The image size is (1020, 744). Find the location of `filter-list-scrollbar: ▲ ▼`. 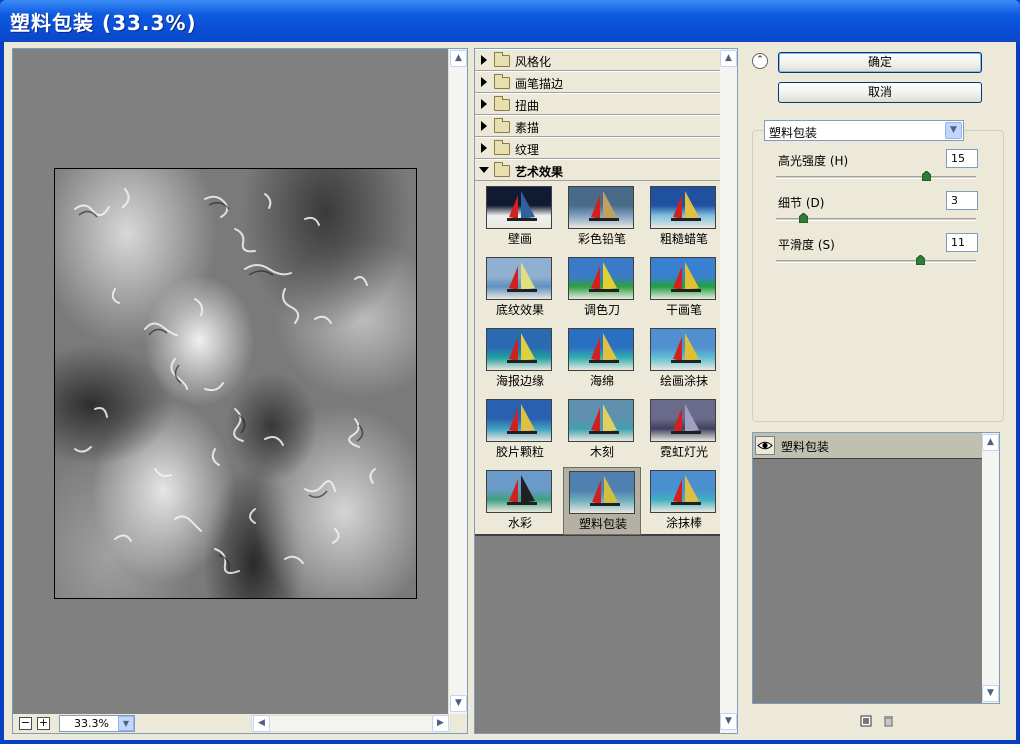

filter-list-scrollbar: ▲ ▼ is located at coordinates (728, 391).